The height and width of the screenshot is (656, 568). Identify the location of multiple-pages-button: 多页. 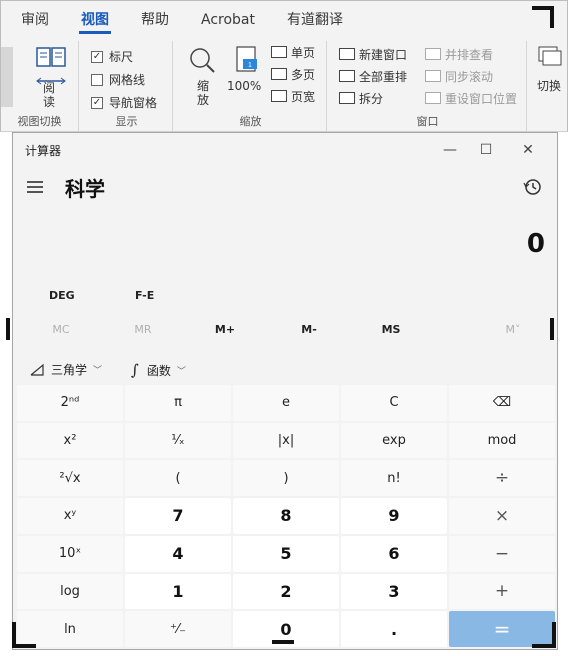
(293, 74).